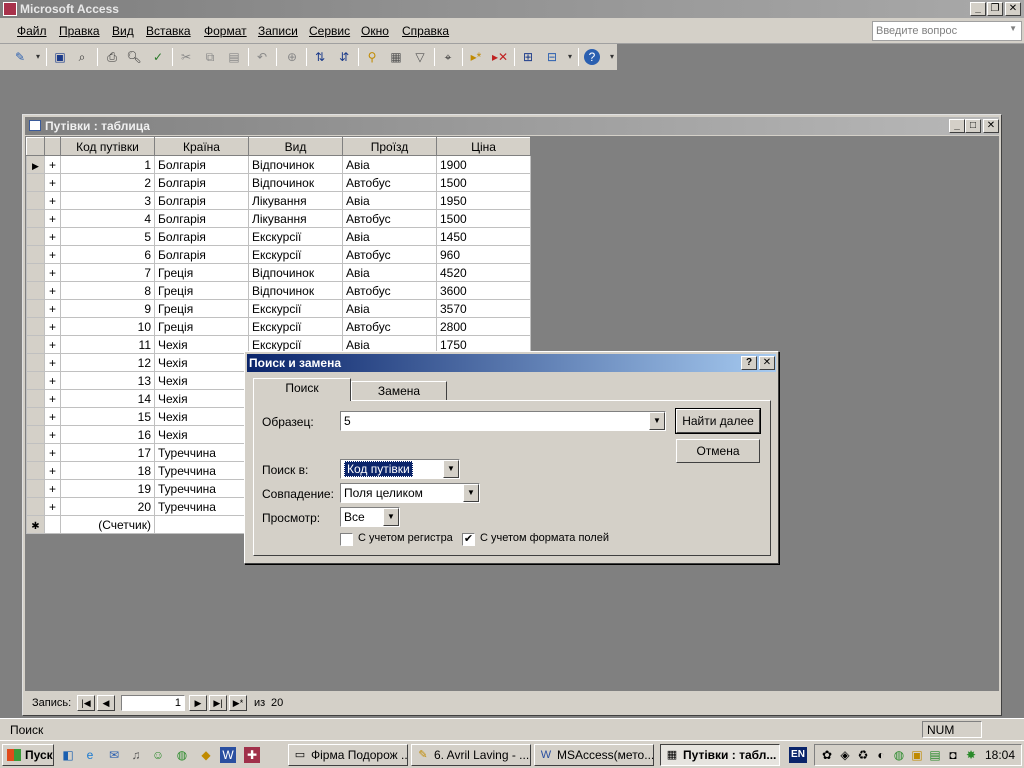 The width and height of the screenshot is (1024, 768). Describe the element at coordinates (448, 57) in the screenshot. I see `find-icon: ⌖` at that location.